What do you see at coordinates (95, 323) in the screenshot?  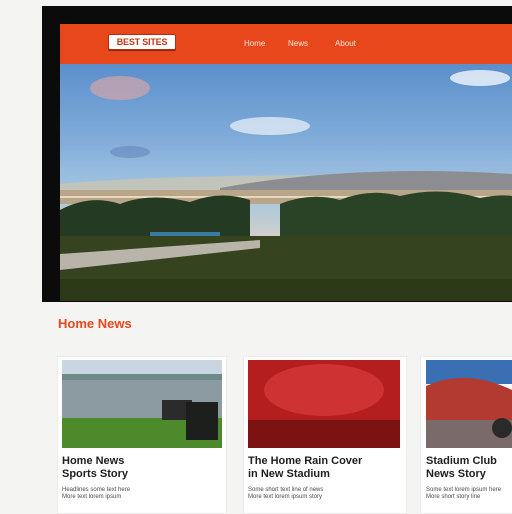 I see `section-title: Home News` at bounding box center [95, 323].